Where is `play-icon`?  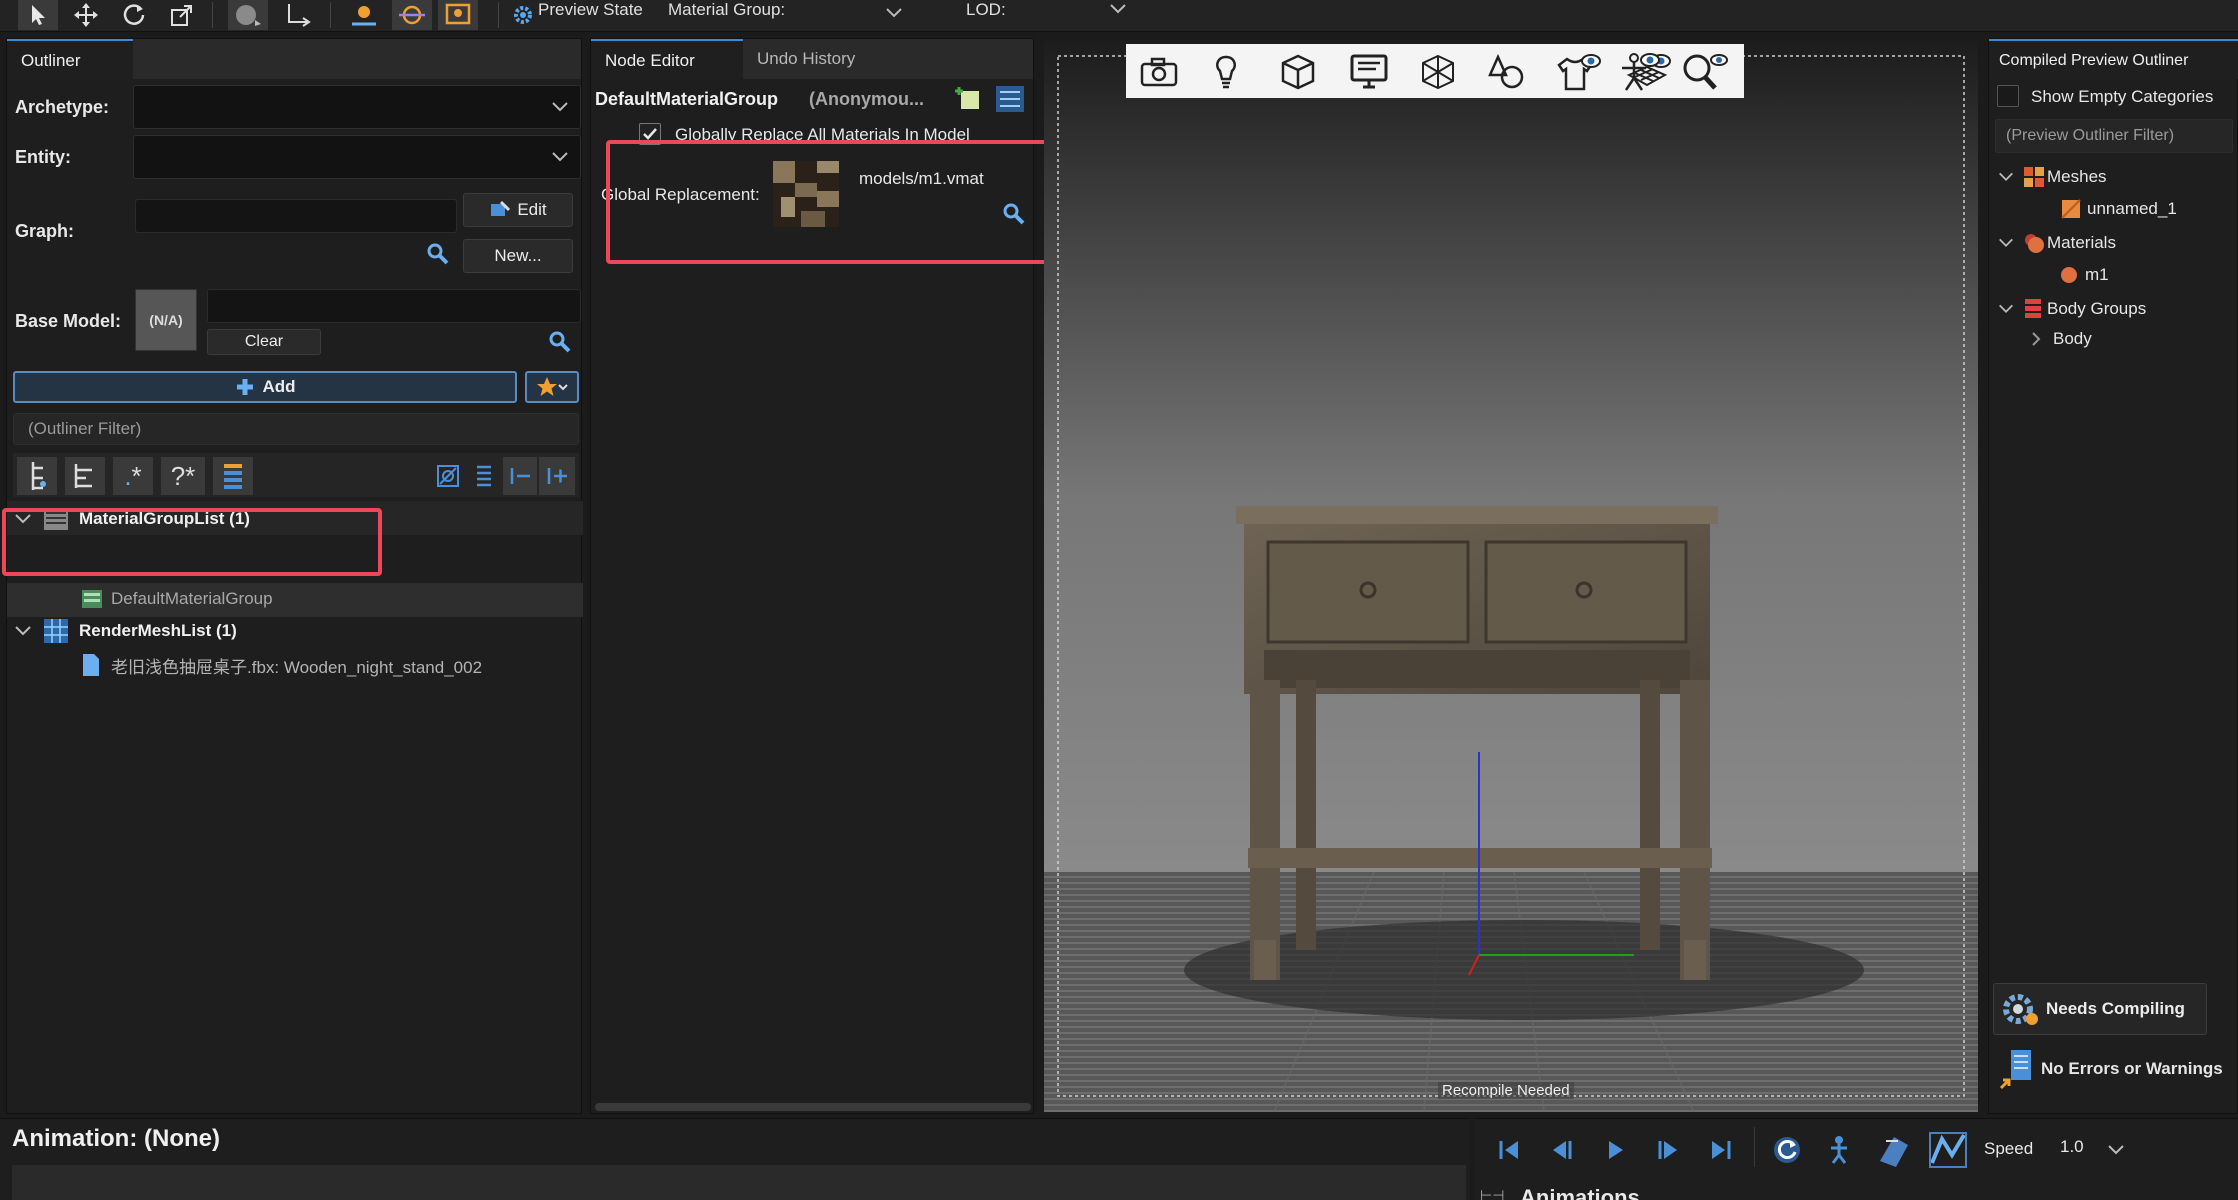
play-icon is located at coordinates (1616, 1150).